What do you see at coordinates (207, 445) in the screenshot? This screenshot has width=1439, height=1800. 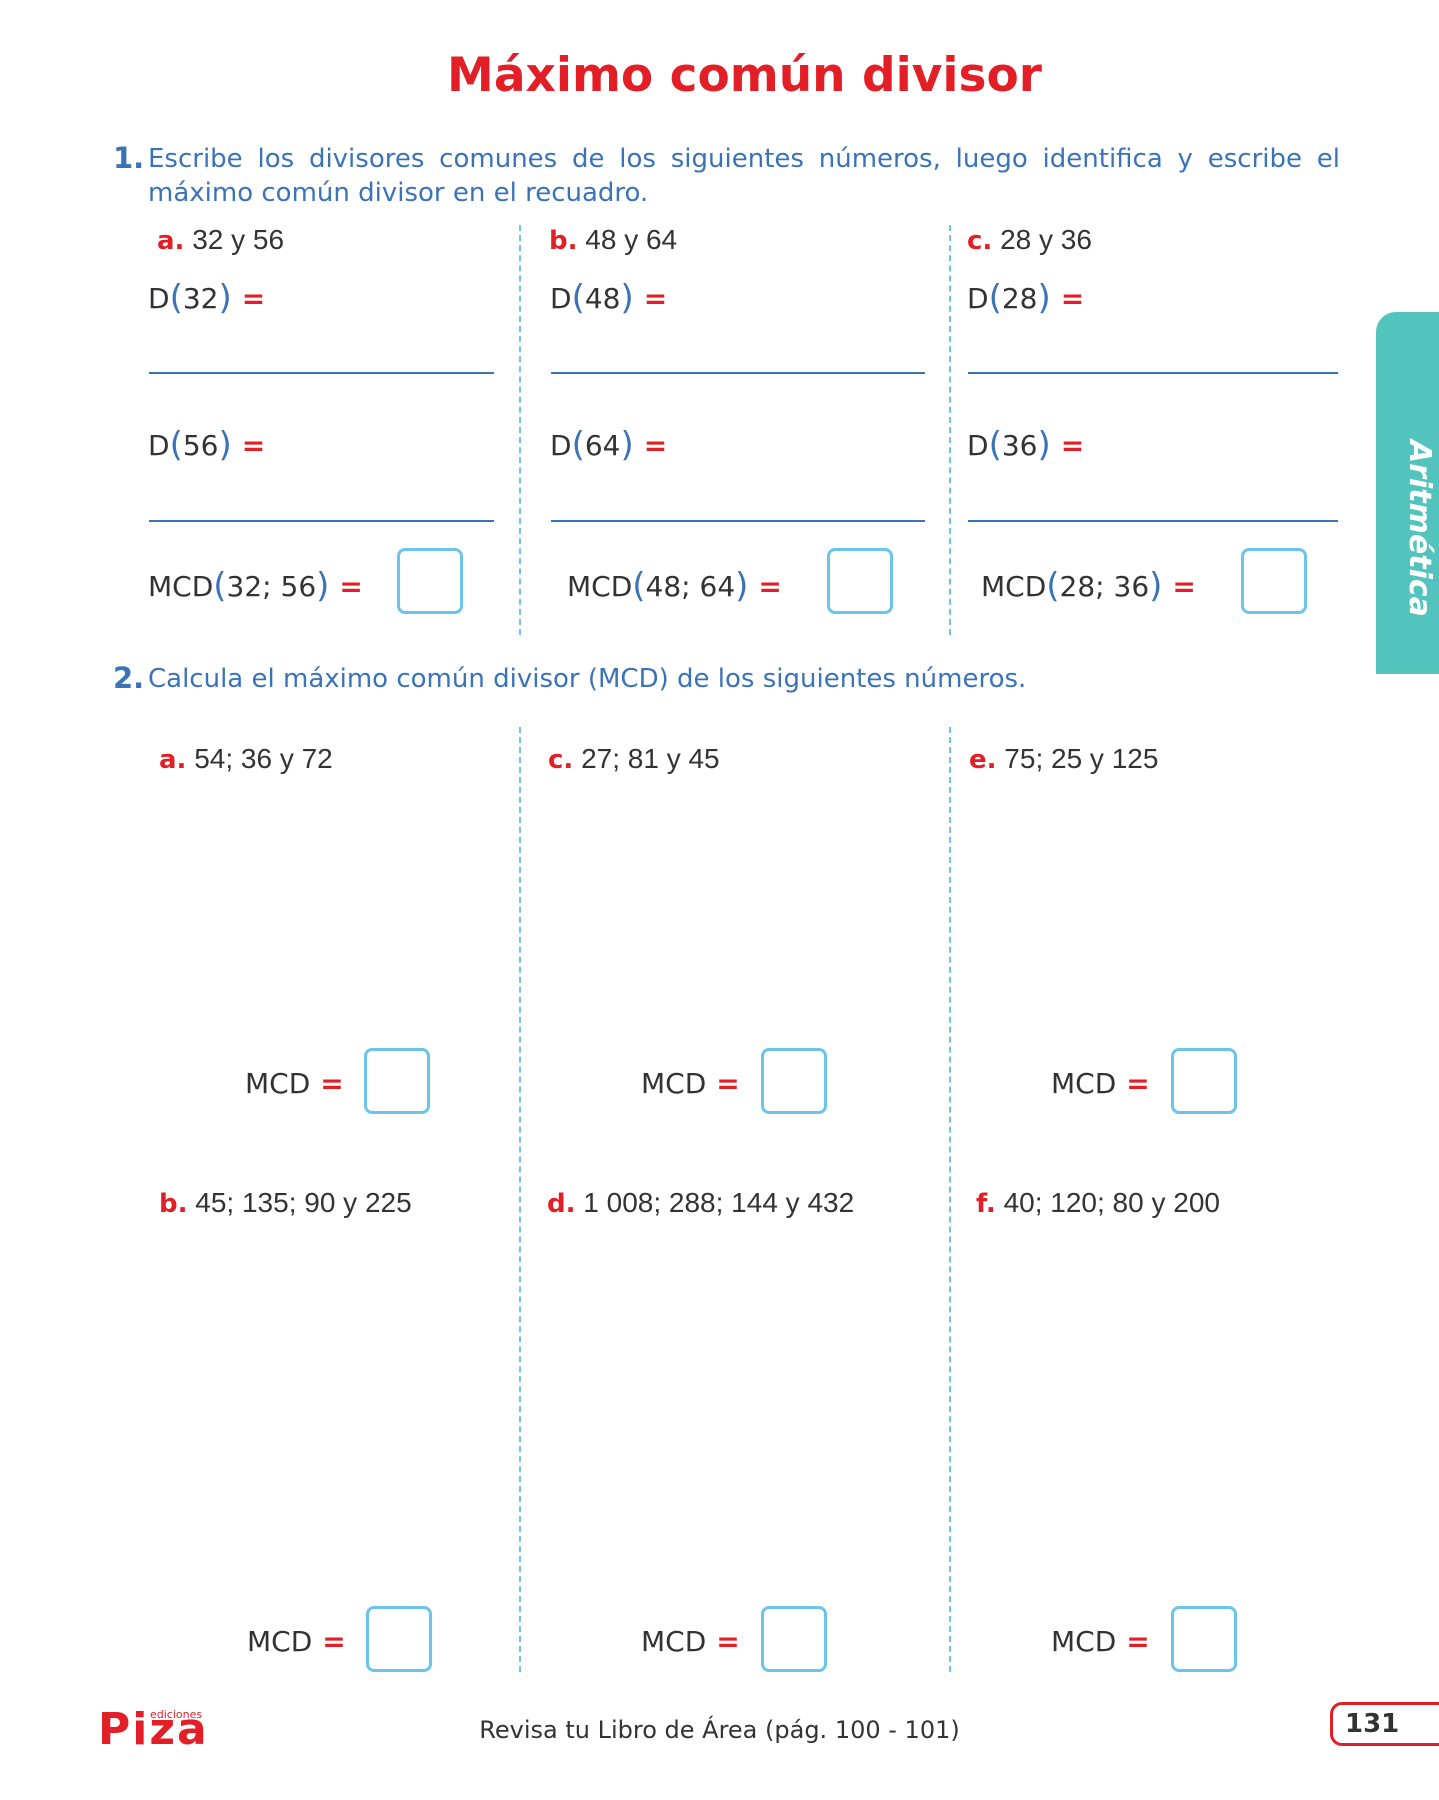 I see `divisors-expression: D(56) =` at bounding box center [207, 445].